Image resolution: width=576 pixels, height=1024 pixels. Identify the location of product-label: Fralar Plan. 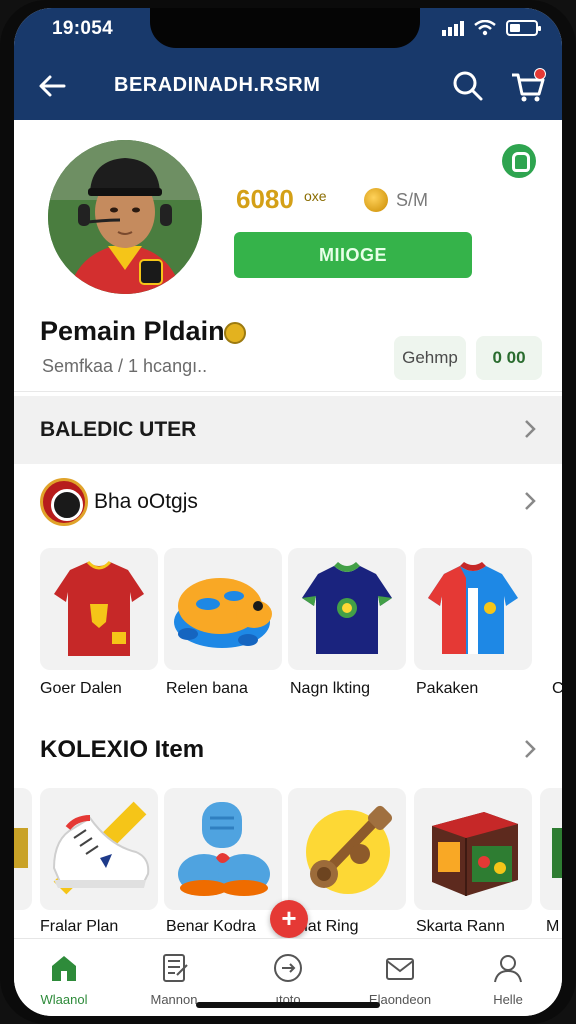
(79, 926).